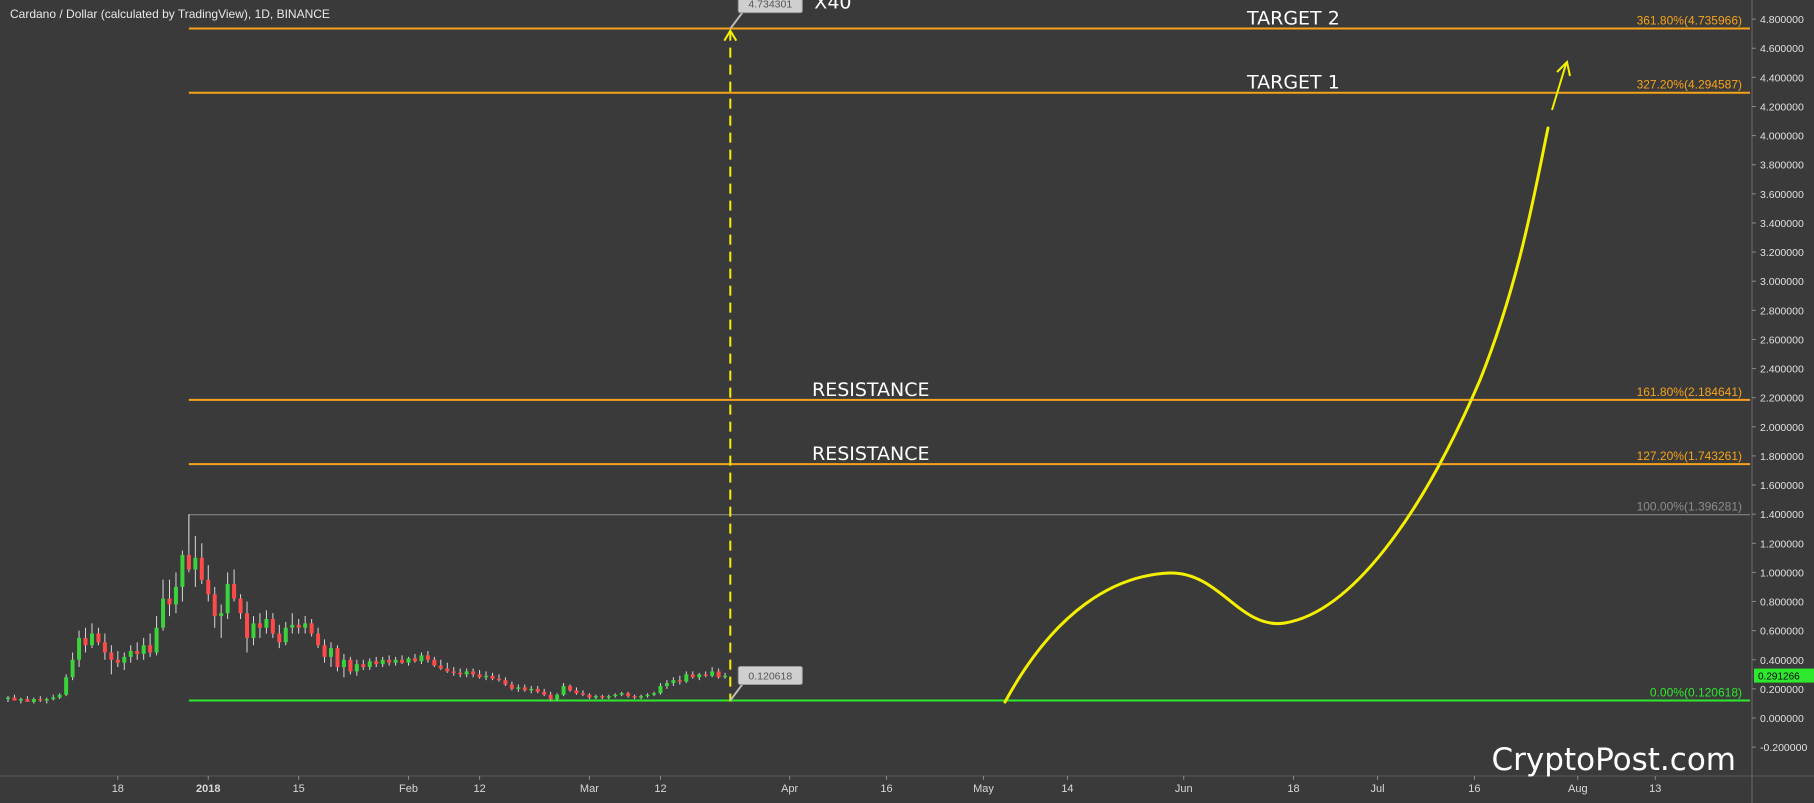 The image size is (1814, 803). What do you see at coordinates (1782, 49) in the screenshot?
I see `y-tick-label: 4.600000` at bounding box center [1782, 49].